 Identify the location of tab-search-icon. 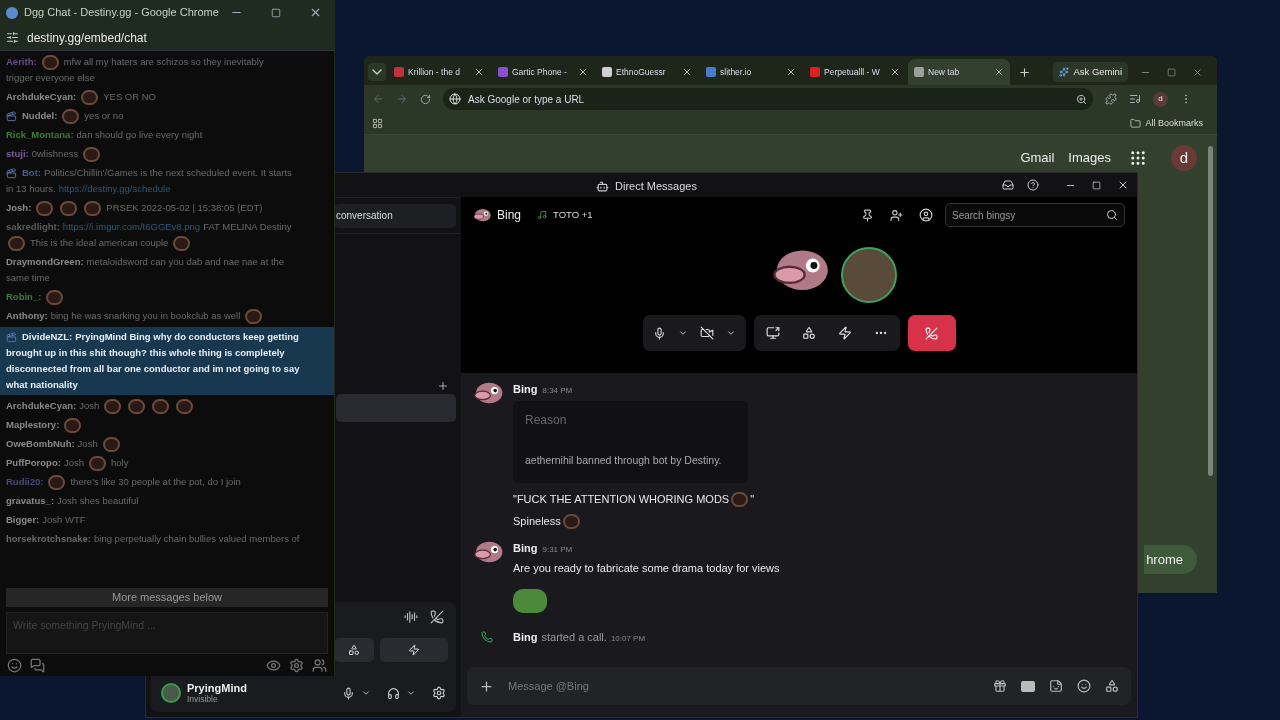
(377, 72).